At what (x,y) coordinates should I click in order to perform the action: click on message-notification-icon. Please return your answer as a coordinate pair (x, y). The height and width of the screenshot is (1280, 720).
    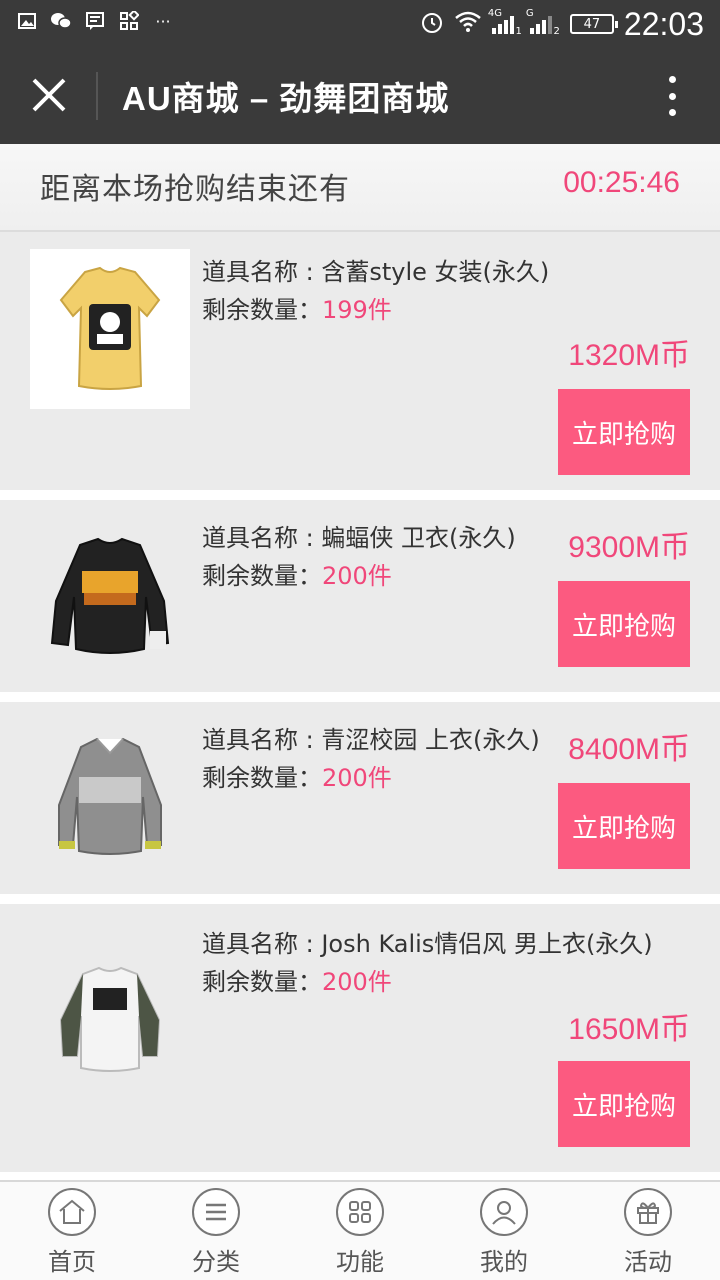
    Looking at the image, I should click on (95, 21).